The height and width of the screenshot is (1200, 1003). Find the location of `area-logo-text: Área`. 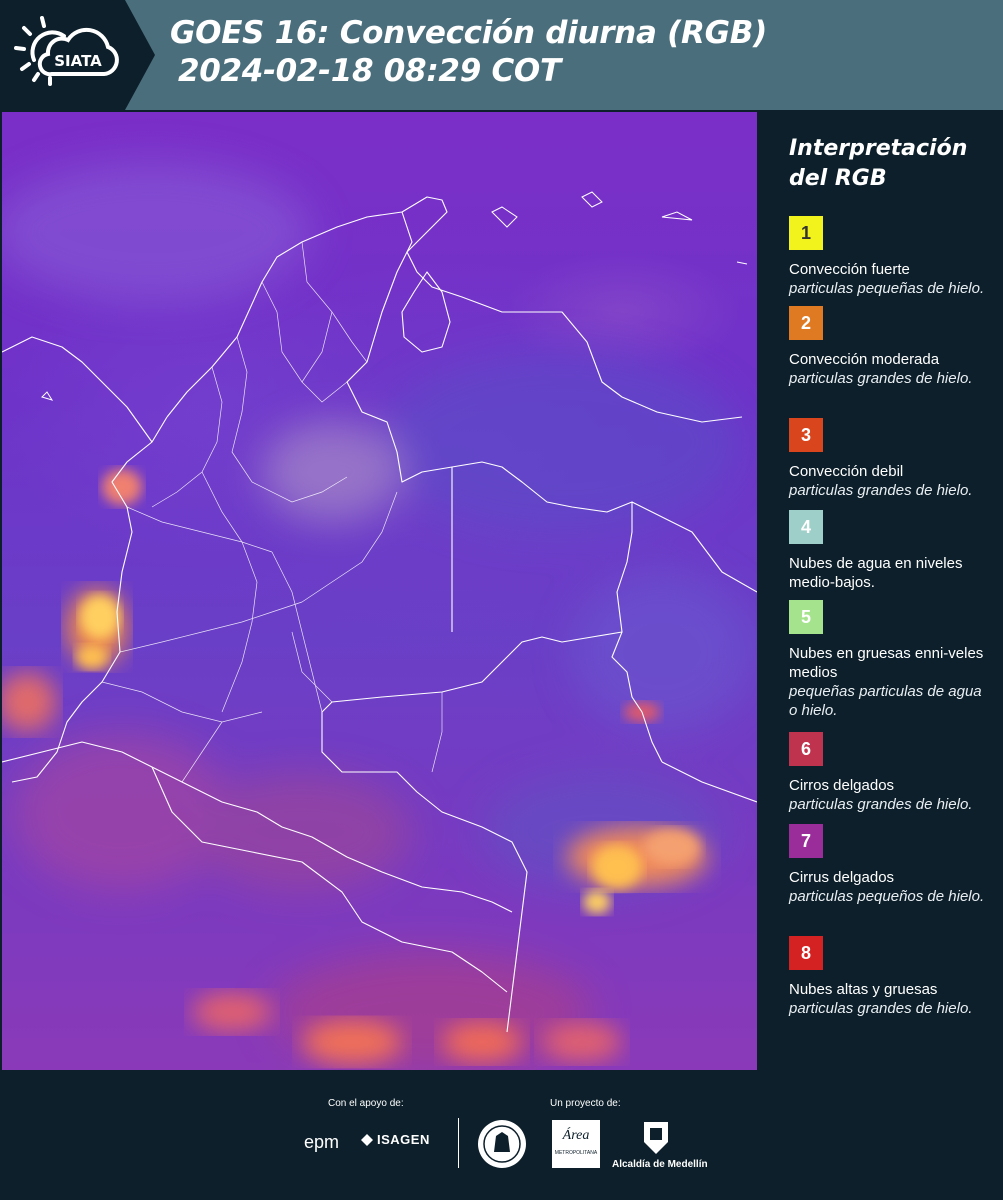

area-logo-text: Área is located at coordinates (576, 1135).